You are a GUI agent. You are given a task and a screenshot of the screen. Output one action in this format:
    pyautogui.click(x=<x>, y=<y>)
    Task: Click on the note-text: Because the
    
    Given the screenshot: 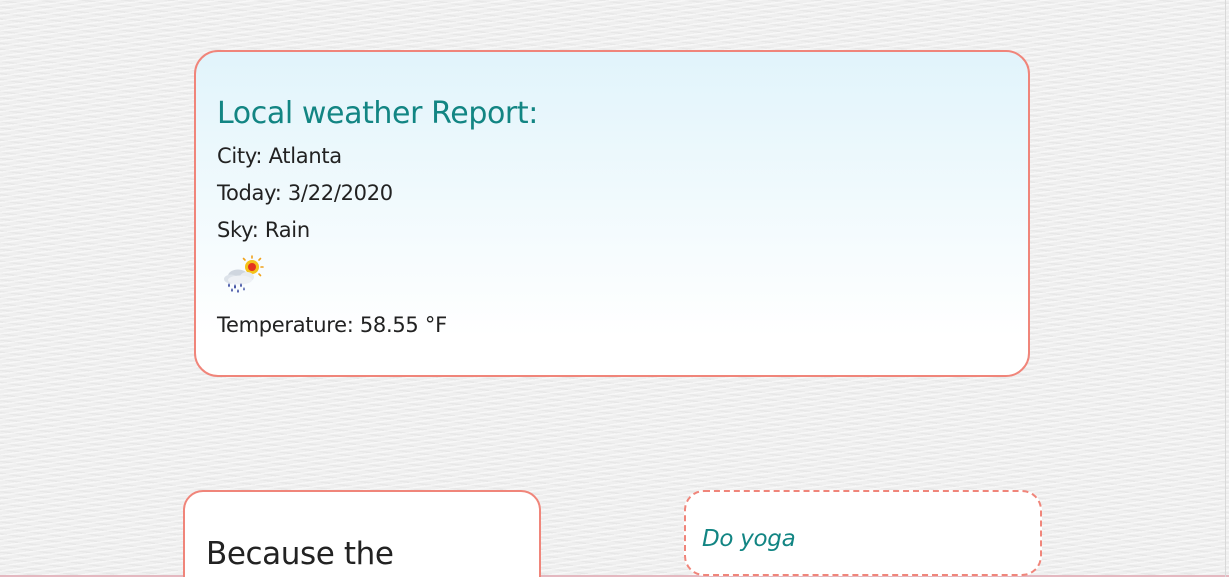 What is the action you would take?
    pyautogui.click(x=300, y=554)
    